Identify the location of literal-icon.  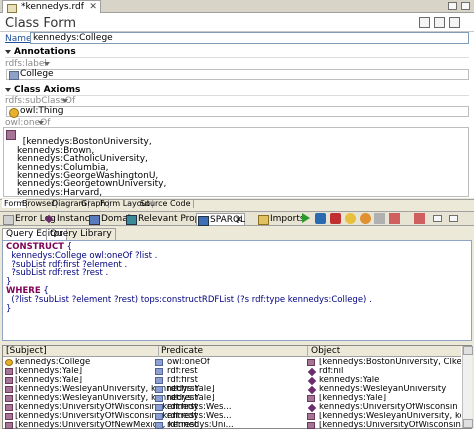
(14, 75).